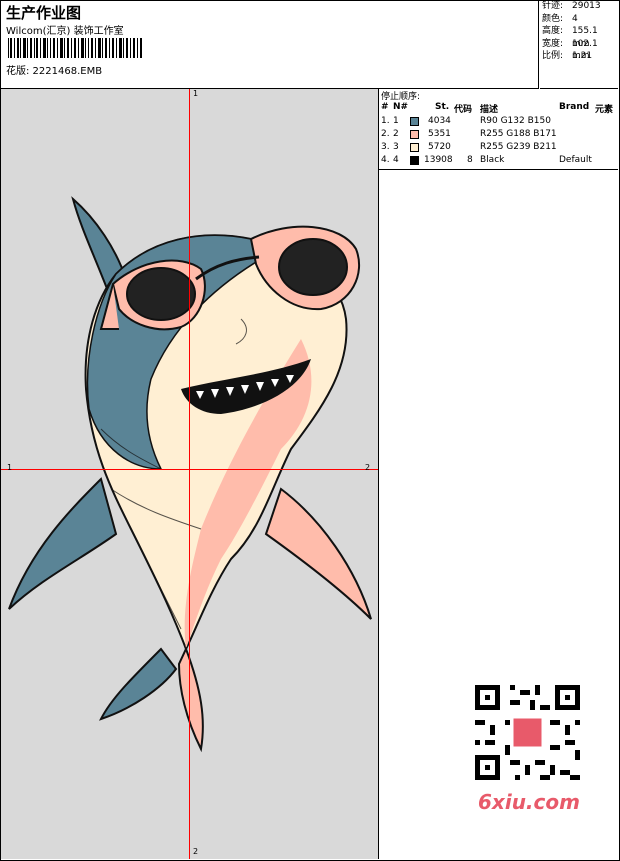 The height and width of the screenshot is (861, 620). What do you see at coordinates (553, 31) in the screenshot?
I see `stat-label: 高度:` at bounding box center [553, 31].